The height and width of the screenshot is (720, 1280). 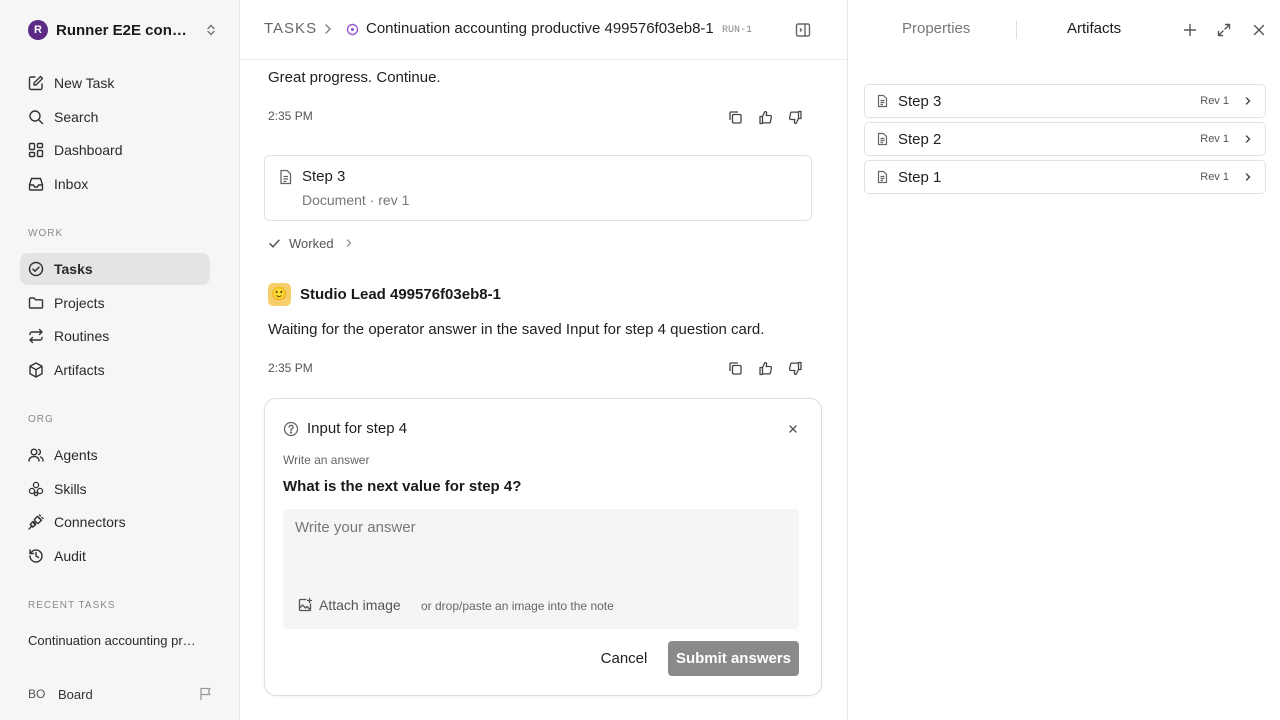 What do you see at coordinates (84, 83) in the screenshot?
I see `nav-label: New Task` at bounding box center [84, 83].